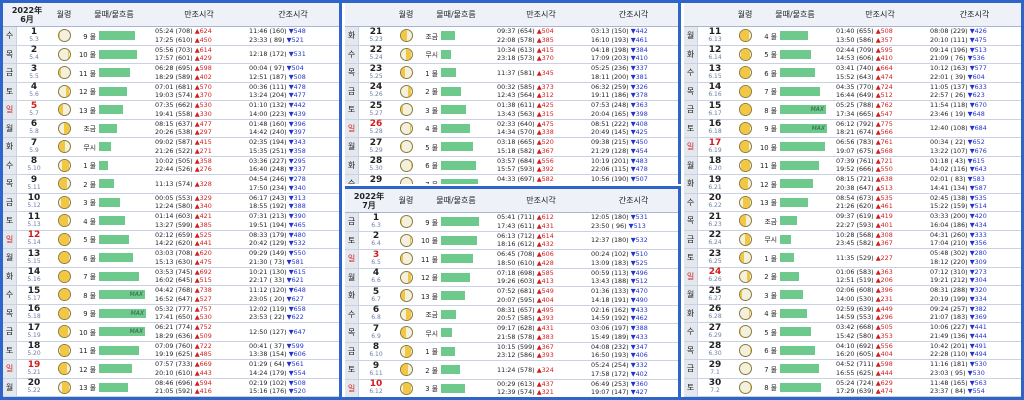  What do you see at coordinates (516, 72) in the screenshot?
I see `high-tide-1-time: 11:37 (581)` at bounding box center [516, 72].